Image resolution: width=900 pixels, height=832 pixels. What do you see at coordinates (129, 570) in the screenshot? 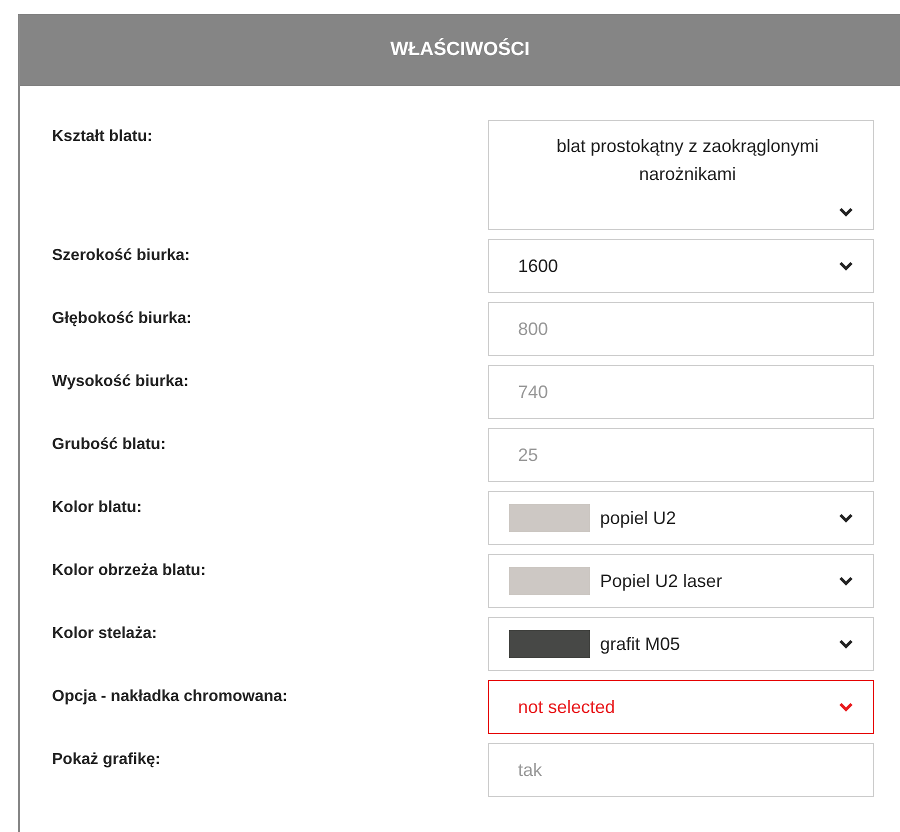
I see `field-label: Kolor obrzeża blatu:` at bounding box center [129, 570].